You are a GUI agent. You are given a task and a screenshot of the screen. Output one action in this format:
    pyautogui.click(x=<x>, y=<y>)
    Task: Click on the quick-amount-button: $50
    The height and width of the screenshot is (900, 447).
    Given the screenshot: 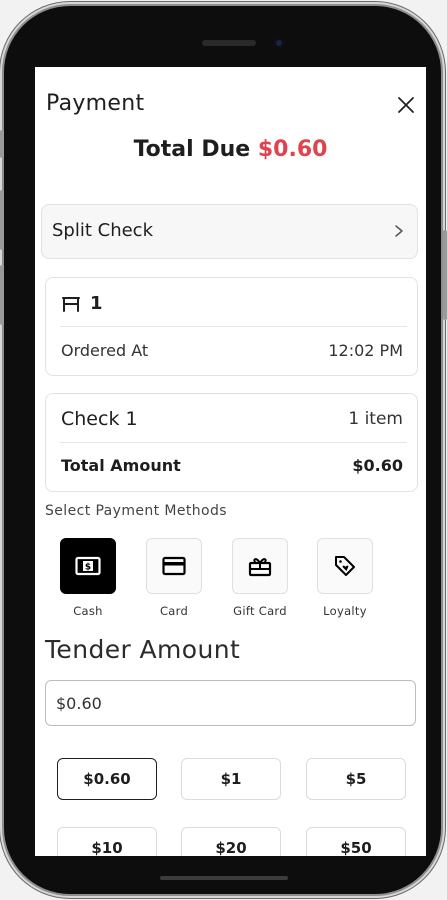 What is the action you would take?
    pyautogui.click(x=356, y=841)
    